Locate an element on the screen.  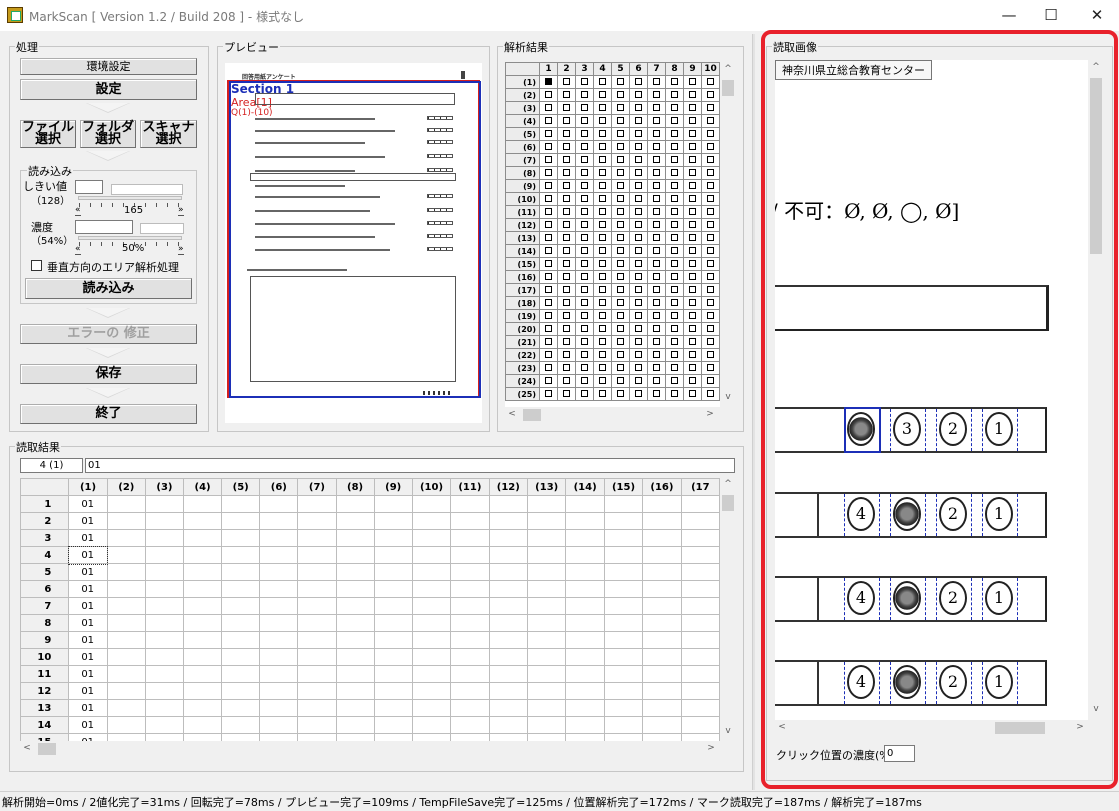
close-button: ✕ is located at coordinates (1096, 15).